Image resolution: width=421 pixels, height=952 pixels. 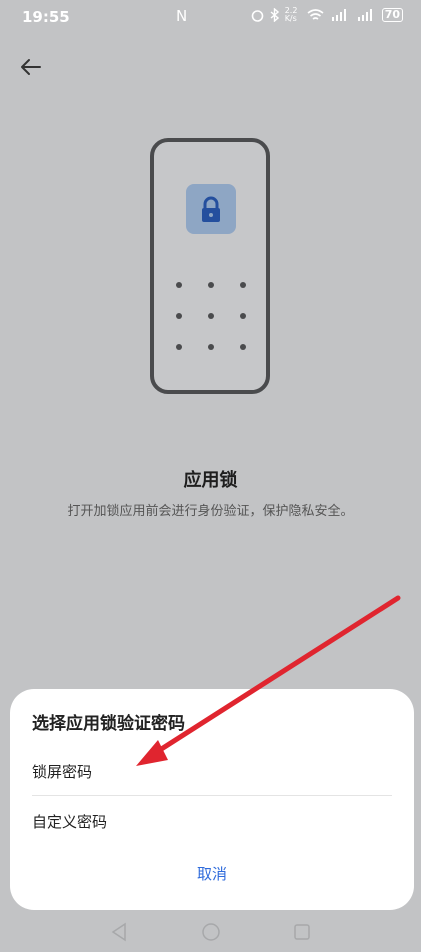 What do you see at coordinates (210, 17) in the screenshot?
I see `status-bar: 19:55 N 2.2 K/s 70` at bounding box center [210, 17].